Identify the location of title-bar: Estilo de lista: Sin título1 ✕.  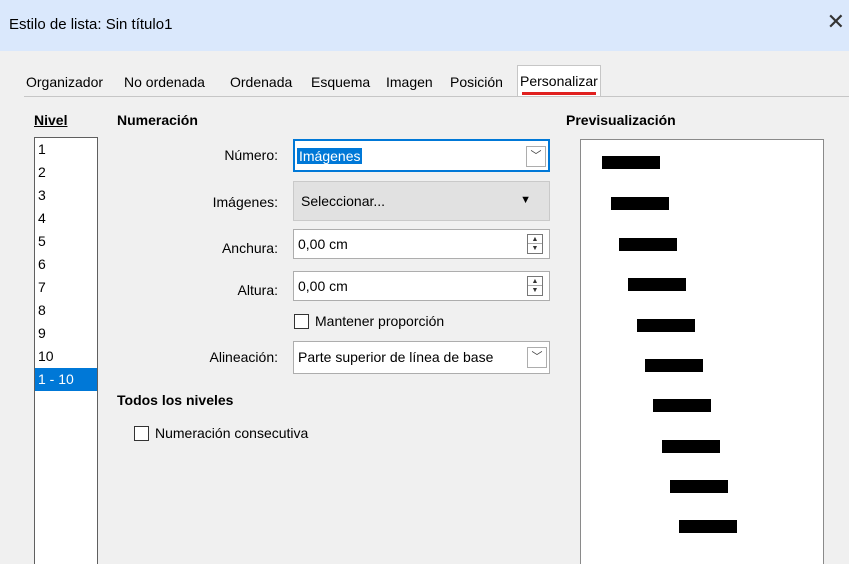
(424, 25).